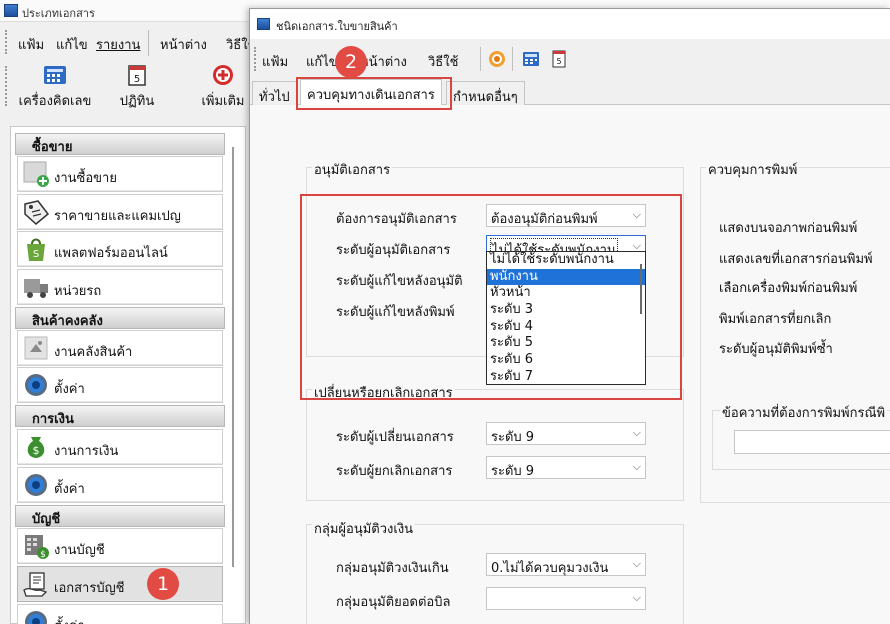 Image resolution: width=890 pixels, height=624 pixels. Describe the element at coordinates (120, 174) in the screenshot. I see `nav-item-sales-work: งานซื้อขาย` at that location.